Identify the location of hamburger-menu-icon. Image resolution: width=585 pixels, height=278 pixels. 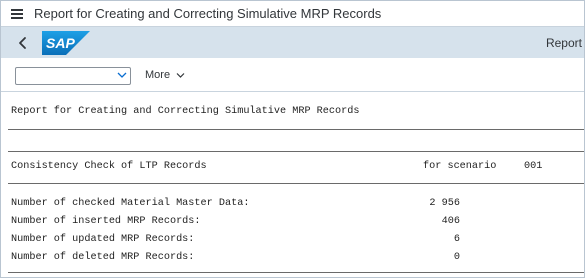
(17, 14).